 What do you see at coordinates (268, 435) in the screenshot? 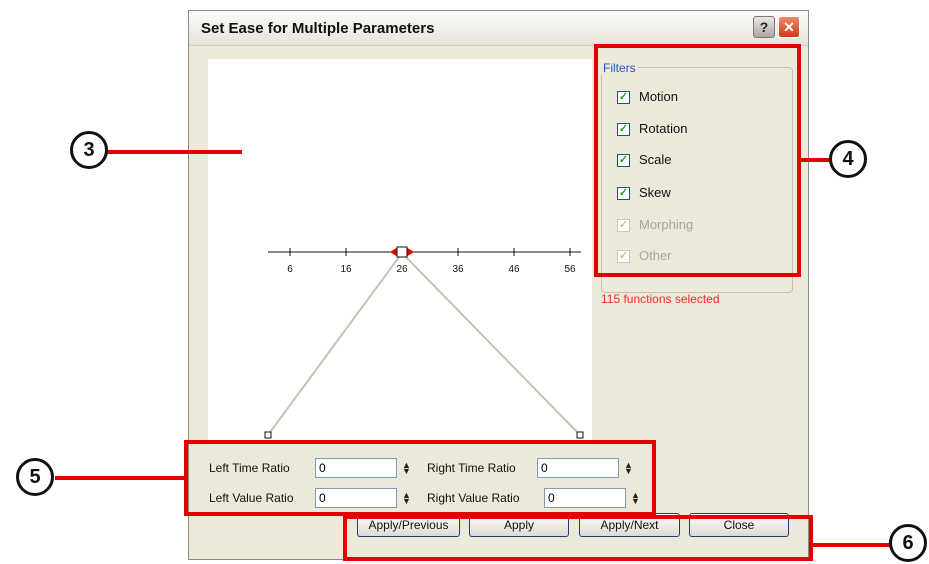
I see `left-ease-handle` at bounding box center [268, 435].